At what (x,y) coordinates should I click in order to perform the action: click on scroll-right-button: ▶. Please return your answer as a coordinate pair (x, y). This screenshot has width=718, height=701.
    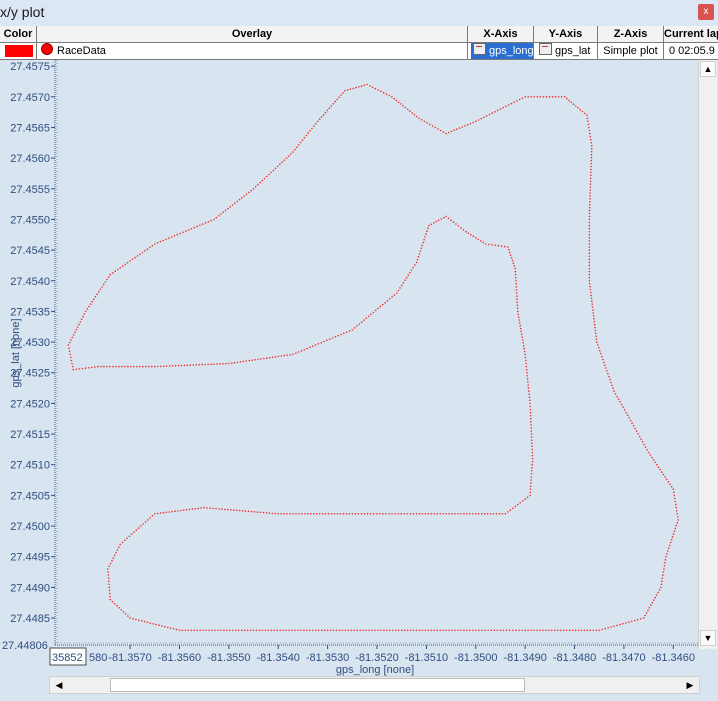
    Looking at the image, I should click on (690, 685).